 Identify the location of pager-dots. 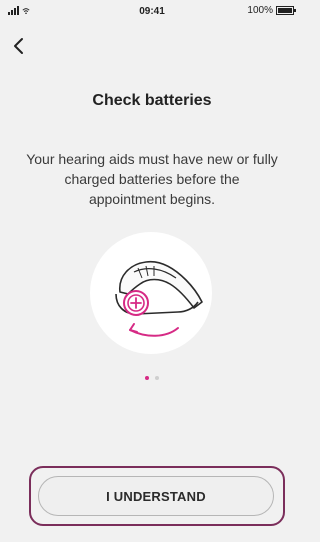
(152, 378).